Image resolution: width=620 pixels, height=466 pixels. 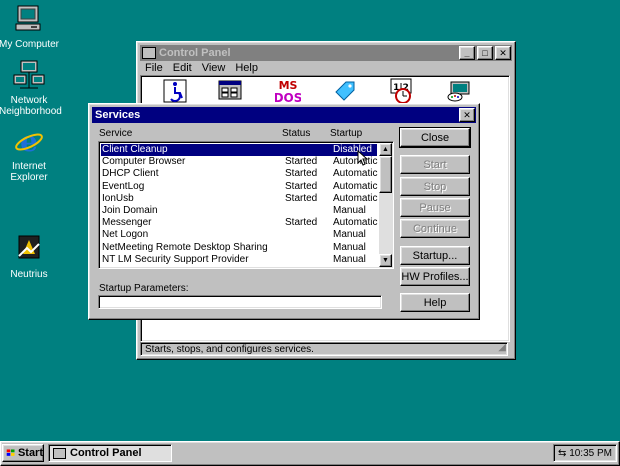 What do you see at coordinates (144, 288) in the screenshot?
I see `startup-parameters-label: Startup Parameters:` at bounding box center [144, 288].